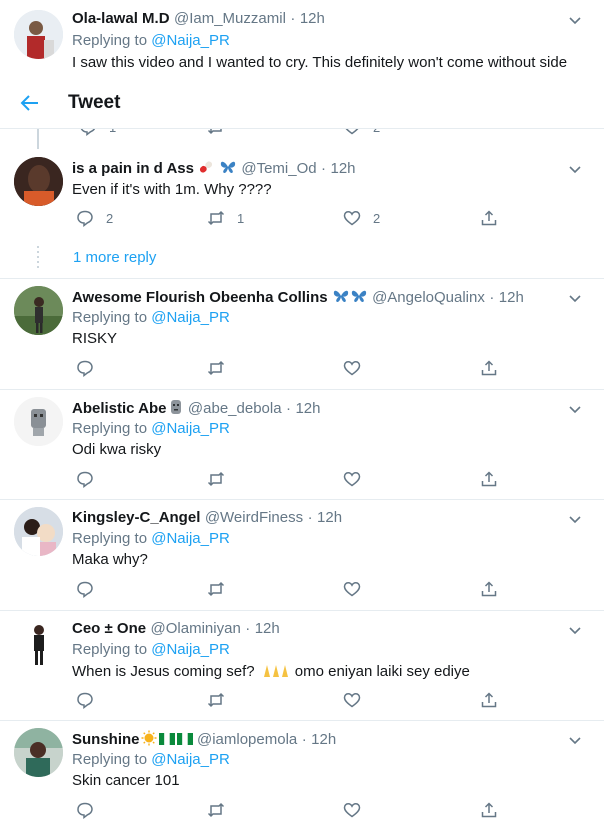 The image size is (604, 819). Describe the element at coordinates (230, 18) in the screenshot. I see `author-handle: @Iam_Muzzamil` at that location.